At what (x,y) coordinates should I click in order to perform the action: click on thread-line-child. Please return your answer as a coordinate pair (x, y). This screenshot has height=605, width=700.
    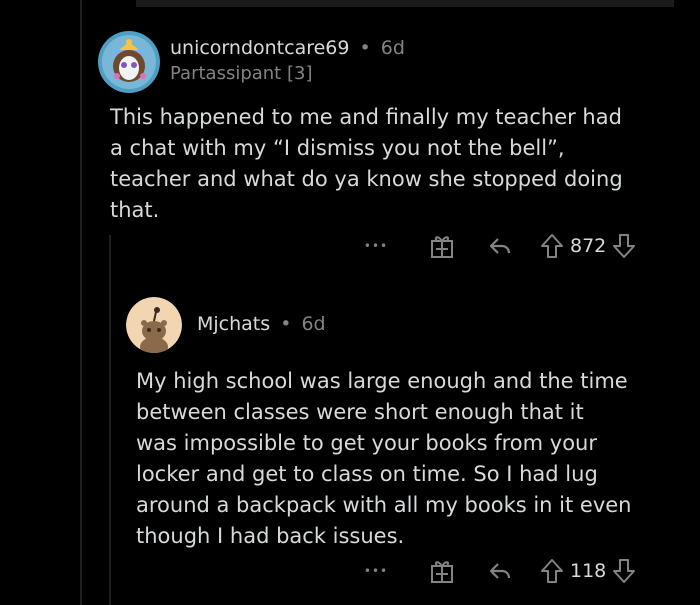
    Looking at the image, I should click on (110, 420).